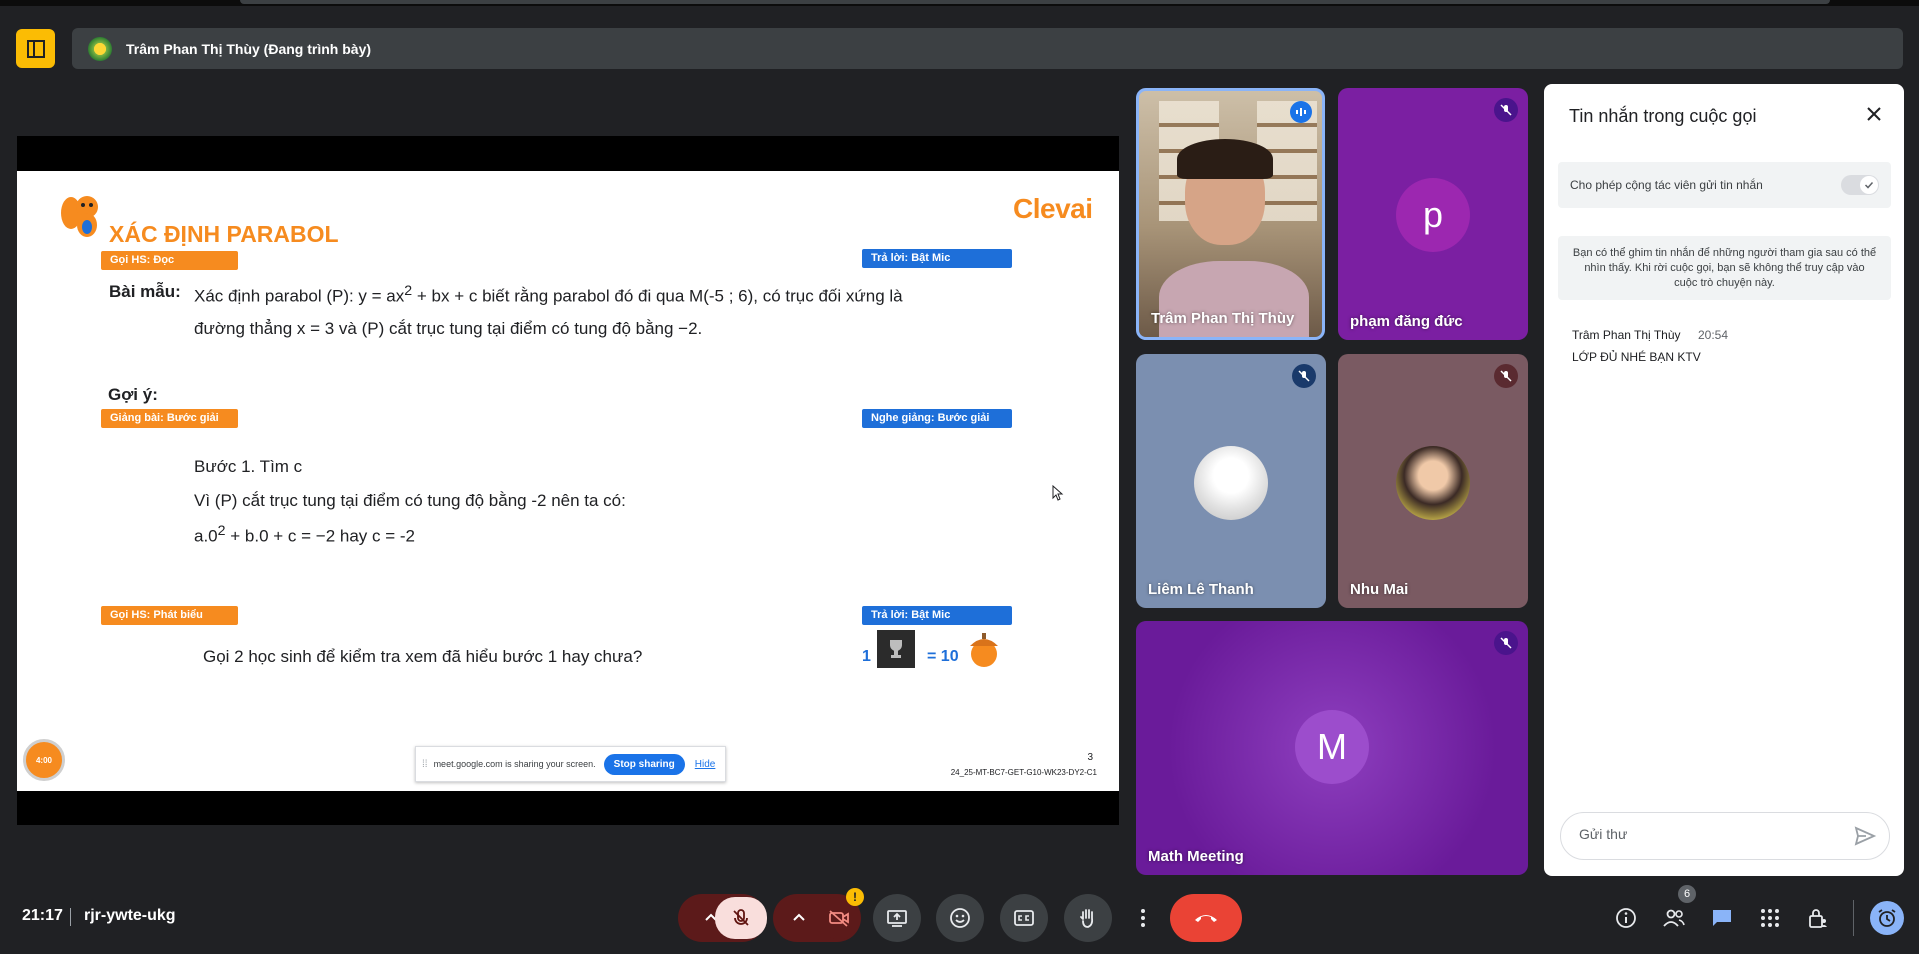  I want to click on hang-up-icon, so click(1206, 918).